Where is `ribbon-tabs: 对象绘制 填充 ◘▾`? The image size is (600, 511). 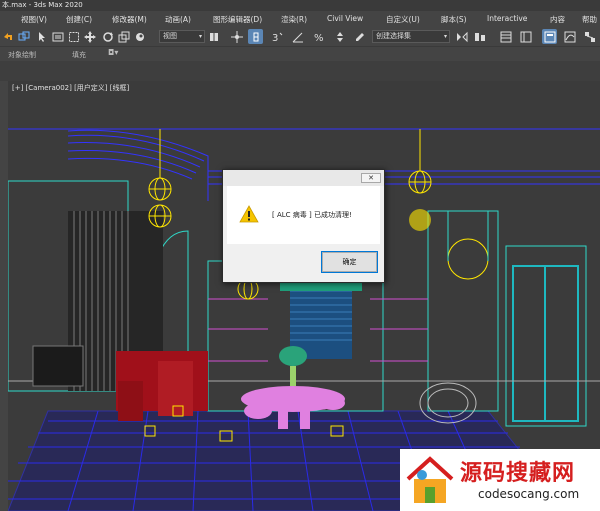 ribbon-tabs: 对象绘制 填充 ◘▾ is located at coordinates (300, 54).